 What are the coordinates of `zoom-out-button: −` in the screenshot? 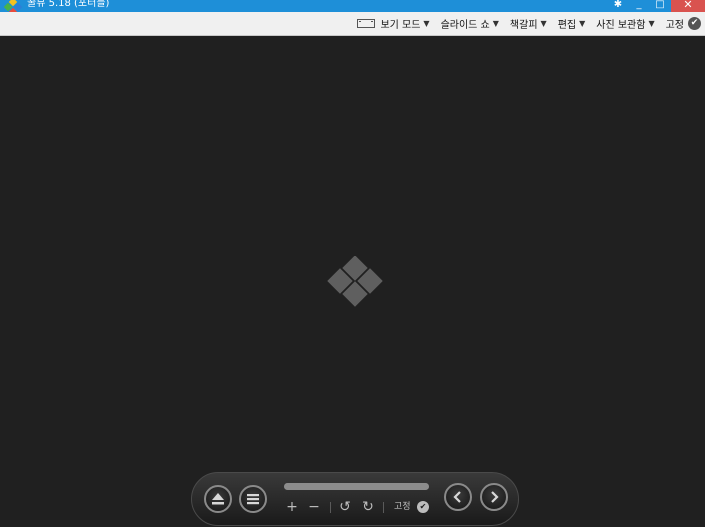 It's located at (314, 507).